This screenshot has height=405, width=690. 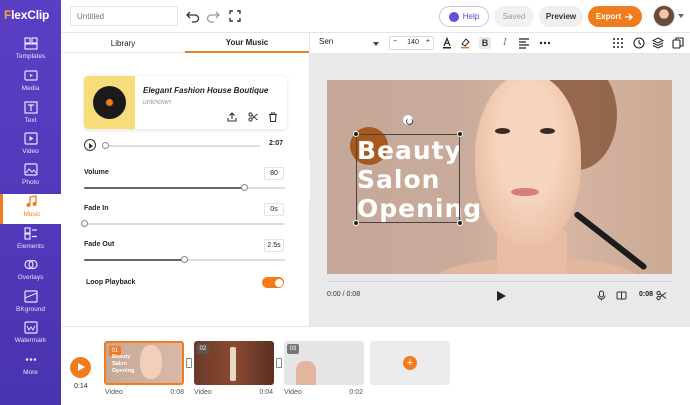 I want to click on sidebar-item-photo: Photo, so click(x=30, y=177).